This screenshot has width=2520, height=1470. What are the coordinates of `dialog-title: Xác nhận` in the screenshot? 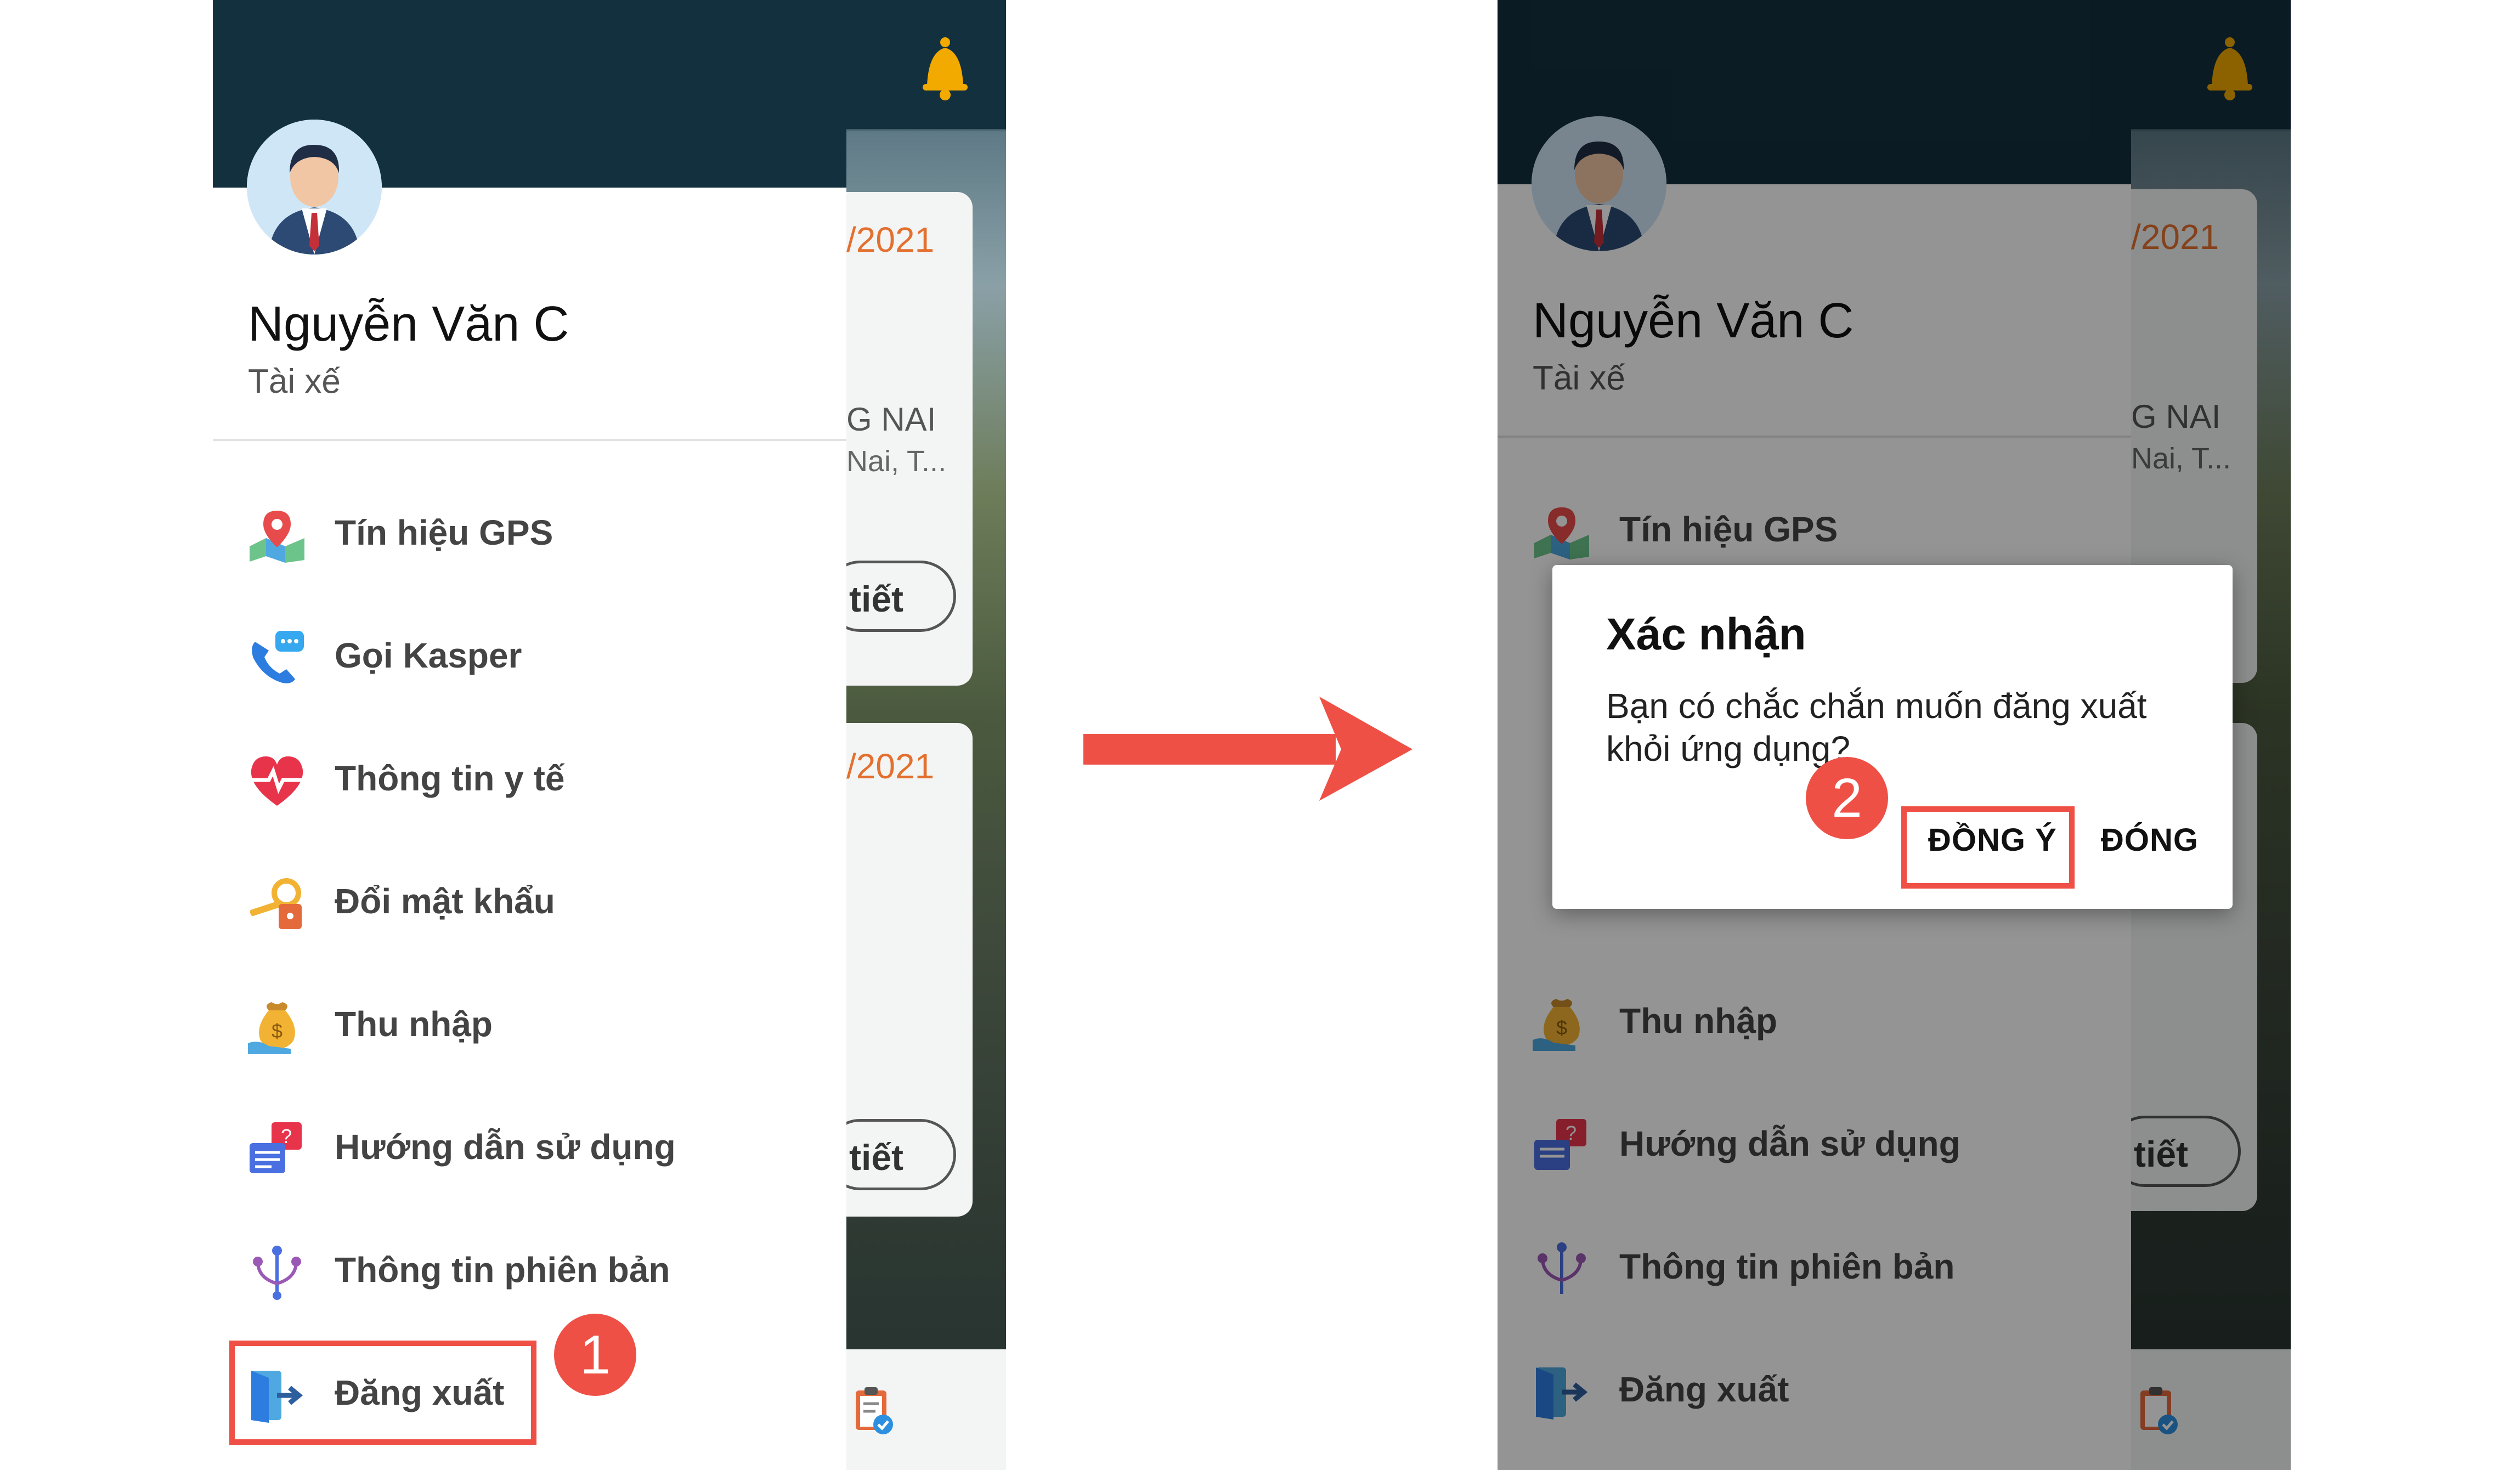 It's located at (1706, 634).